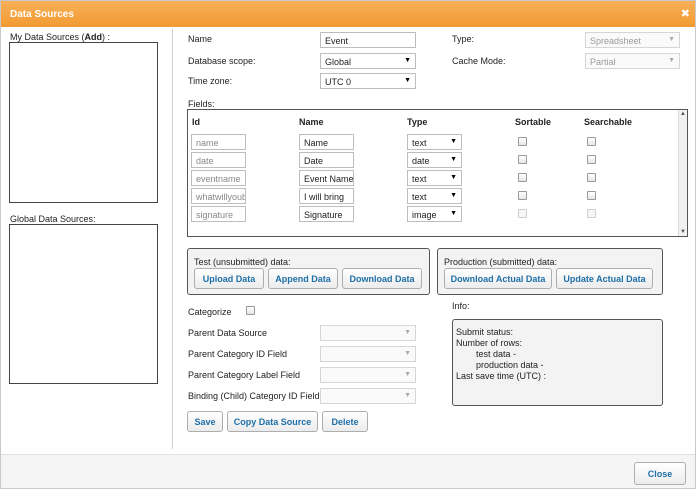 This screenshot has width=696, height=489. Describe the element at coordinates (683, 232) in the screenshot. I see `scroll-down-icon: ▼` at that location.